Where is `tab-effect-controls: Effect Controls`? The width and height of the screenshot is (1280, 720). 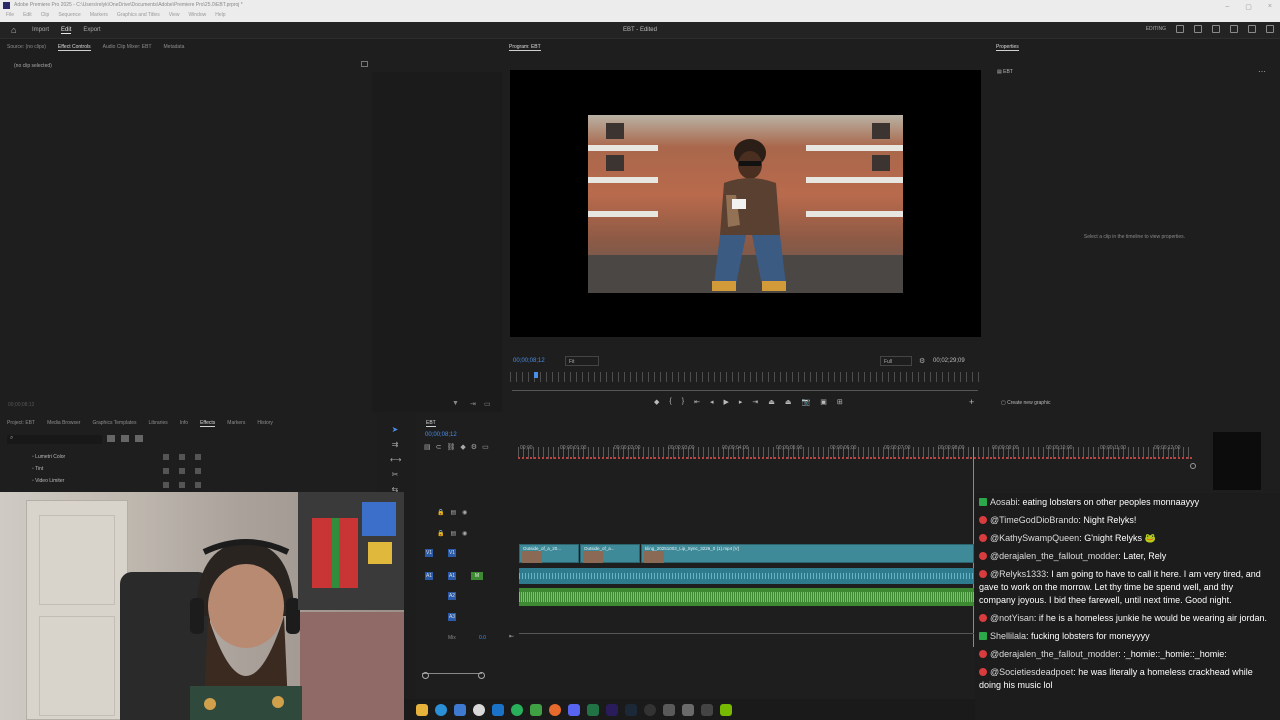
tab-effect-controls: Effect Controls is located at coordinates (74, 47).